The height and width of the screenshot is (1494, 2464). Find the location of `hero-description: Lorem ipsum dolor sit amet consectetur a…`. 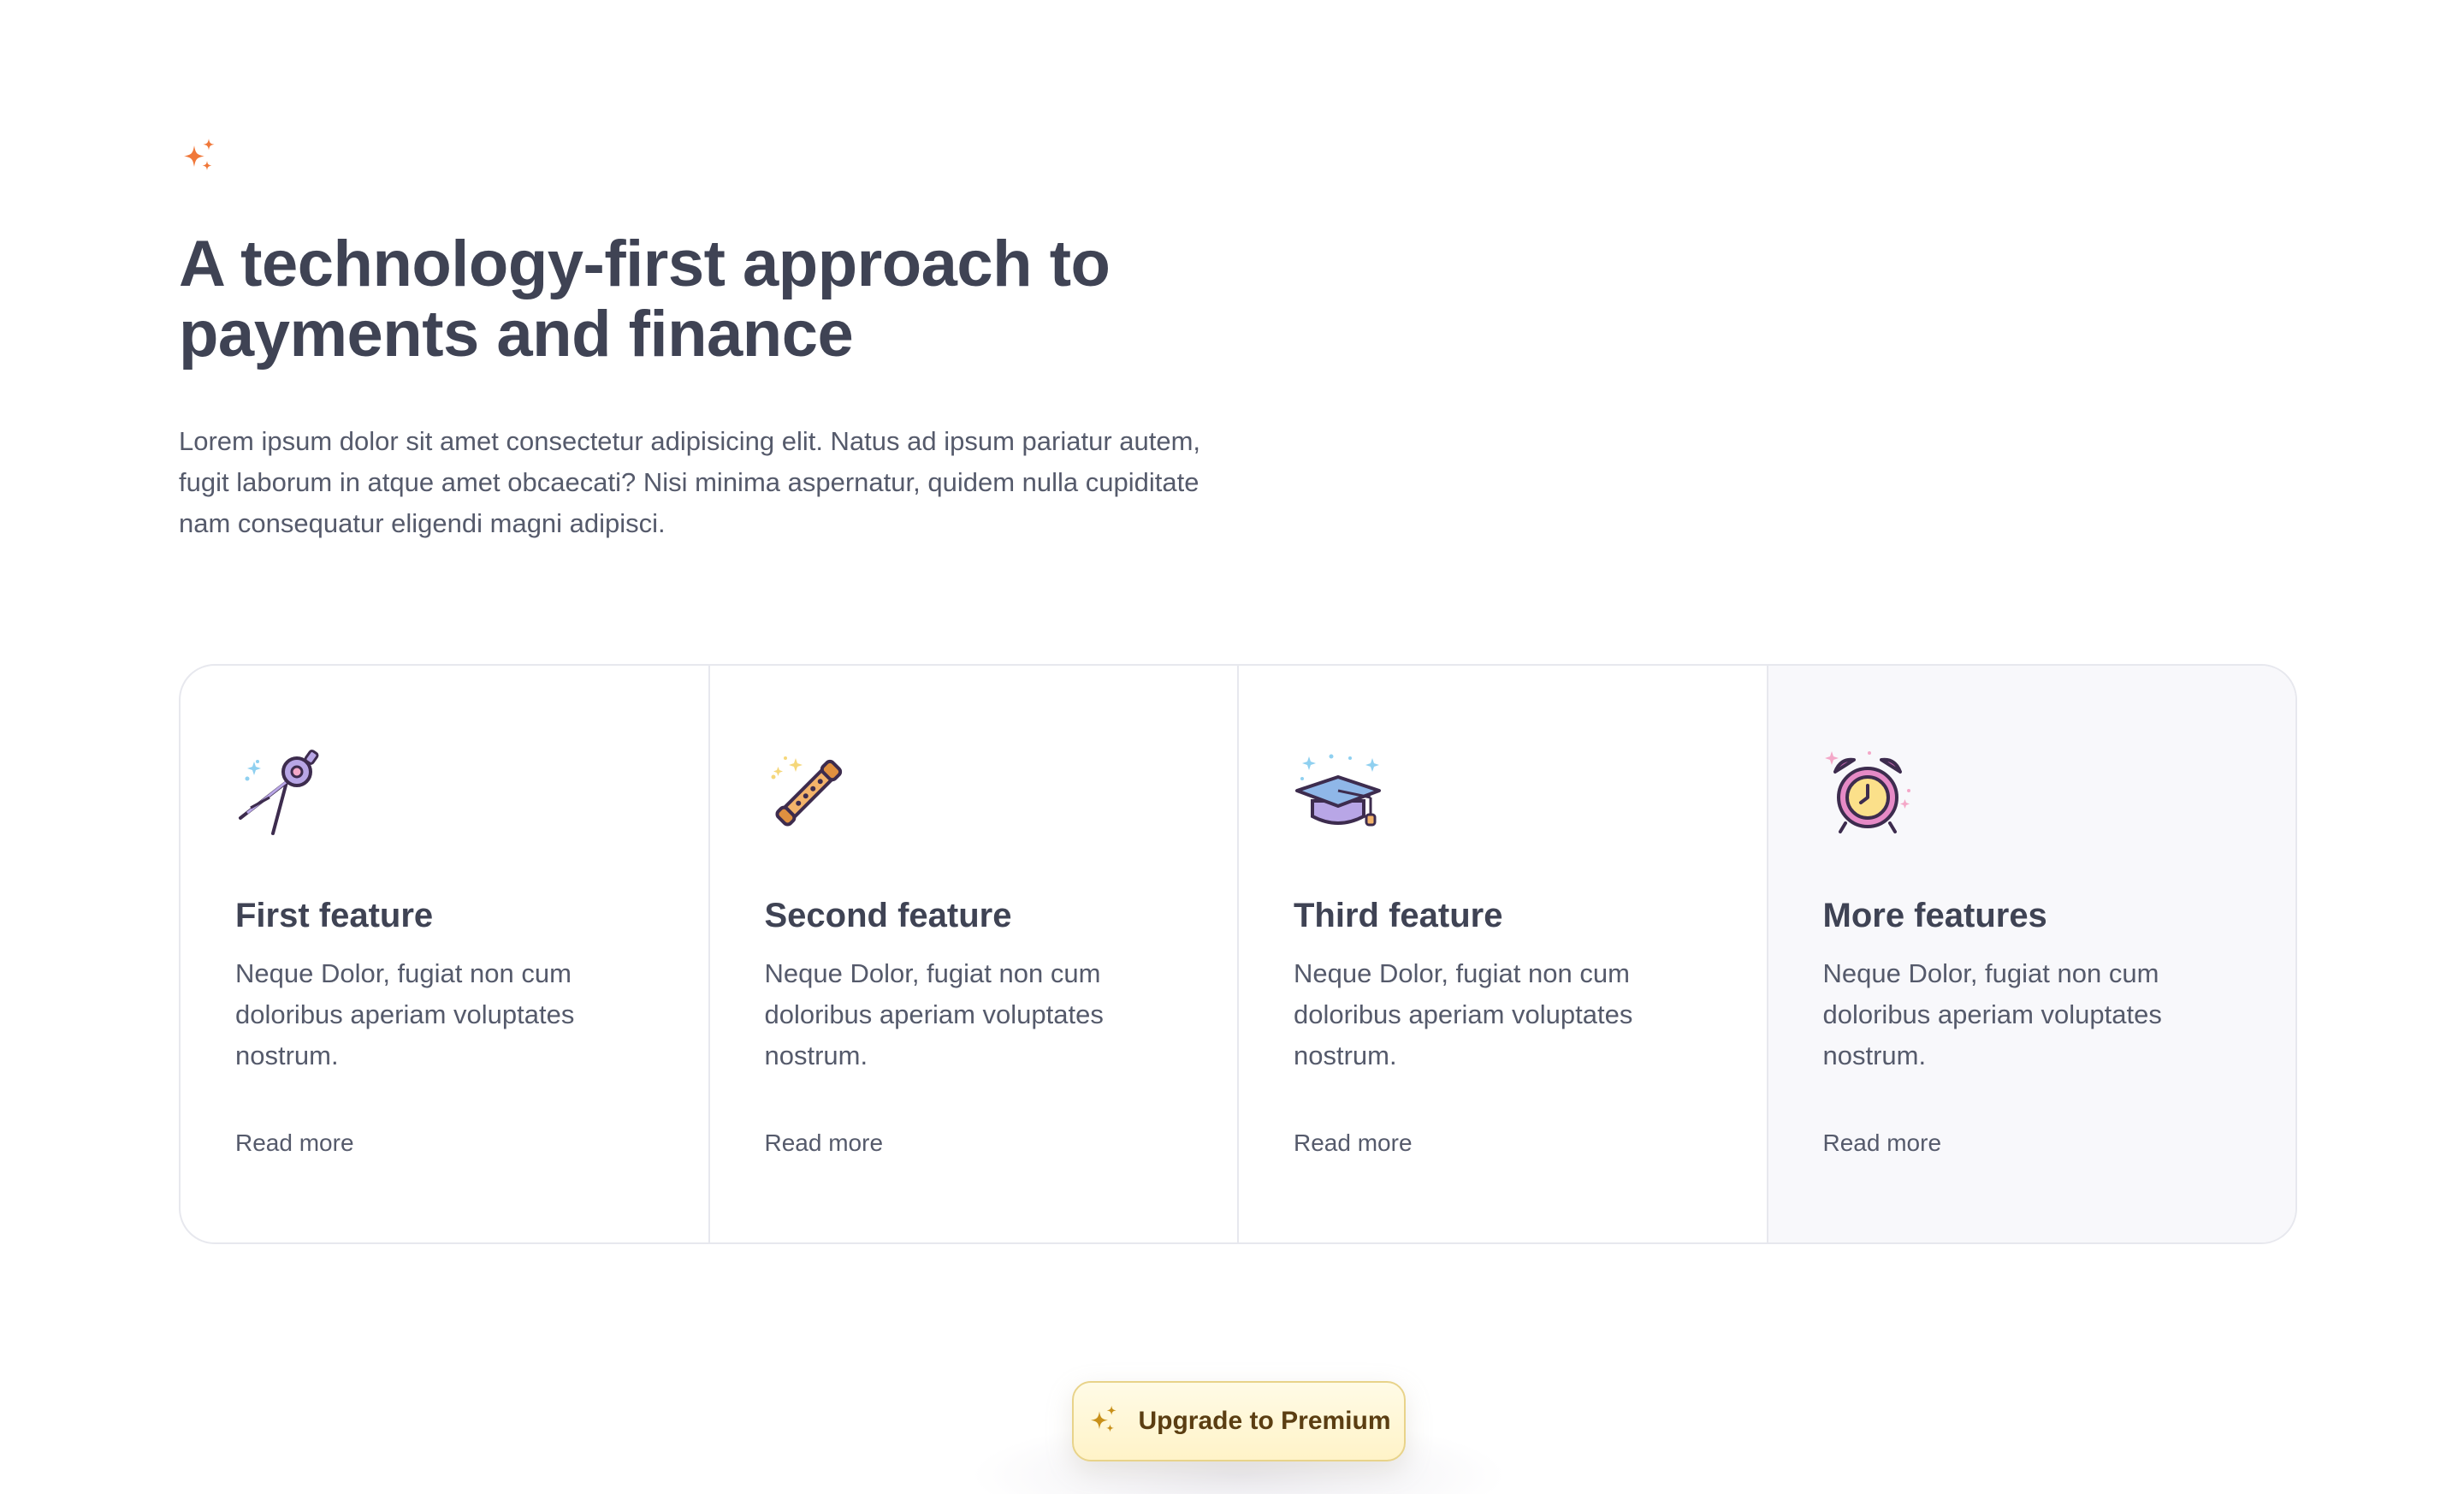

hero-description: Lorem ipsum dolor sit amet consectetur a… is located at coordinates (690, 482).